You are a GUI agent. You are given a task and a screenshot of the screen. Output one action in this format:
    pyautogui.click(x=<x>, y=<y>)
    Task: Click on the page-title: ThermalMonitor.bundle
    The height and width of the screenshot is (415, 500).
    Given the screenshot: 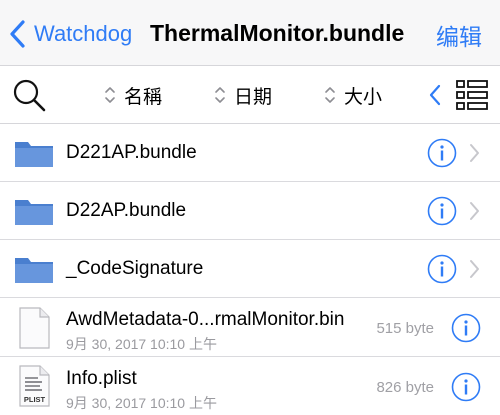 What is the action you would take?
    pyautogui.click(x=277, y=33)
    